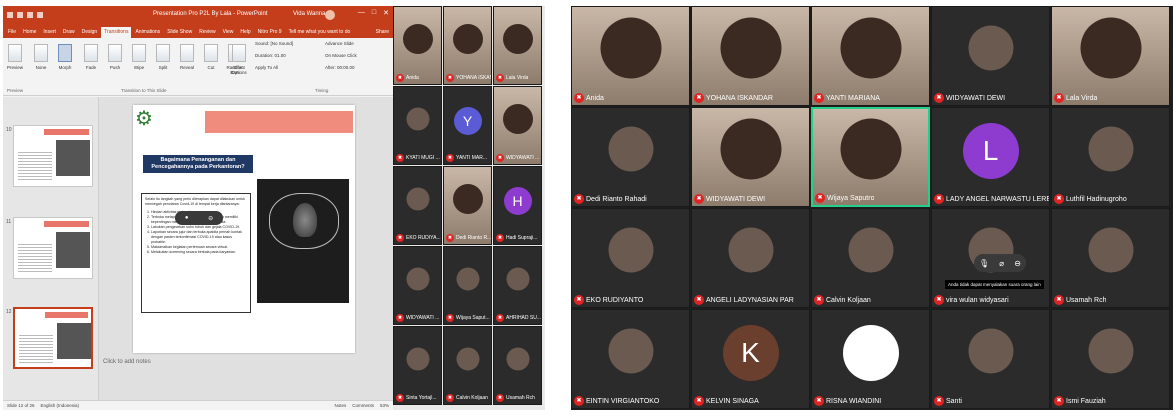 The height and width of the screenshot is (416, 1176). I want to click on slide-thumbnails-pane: 10 11 12, so click(51, 248).